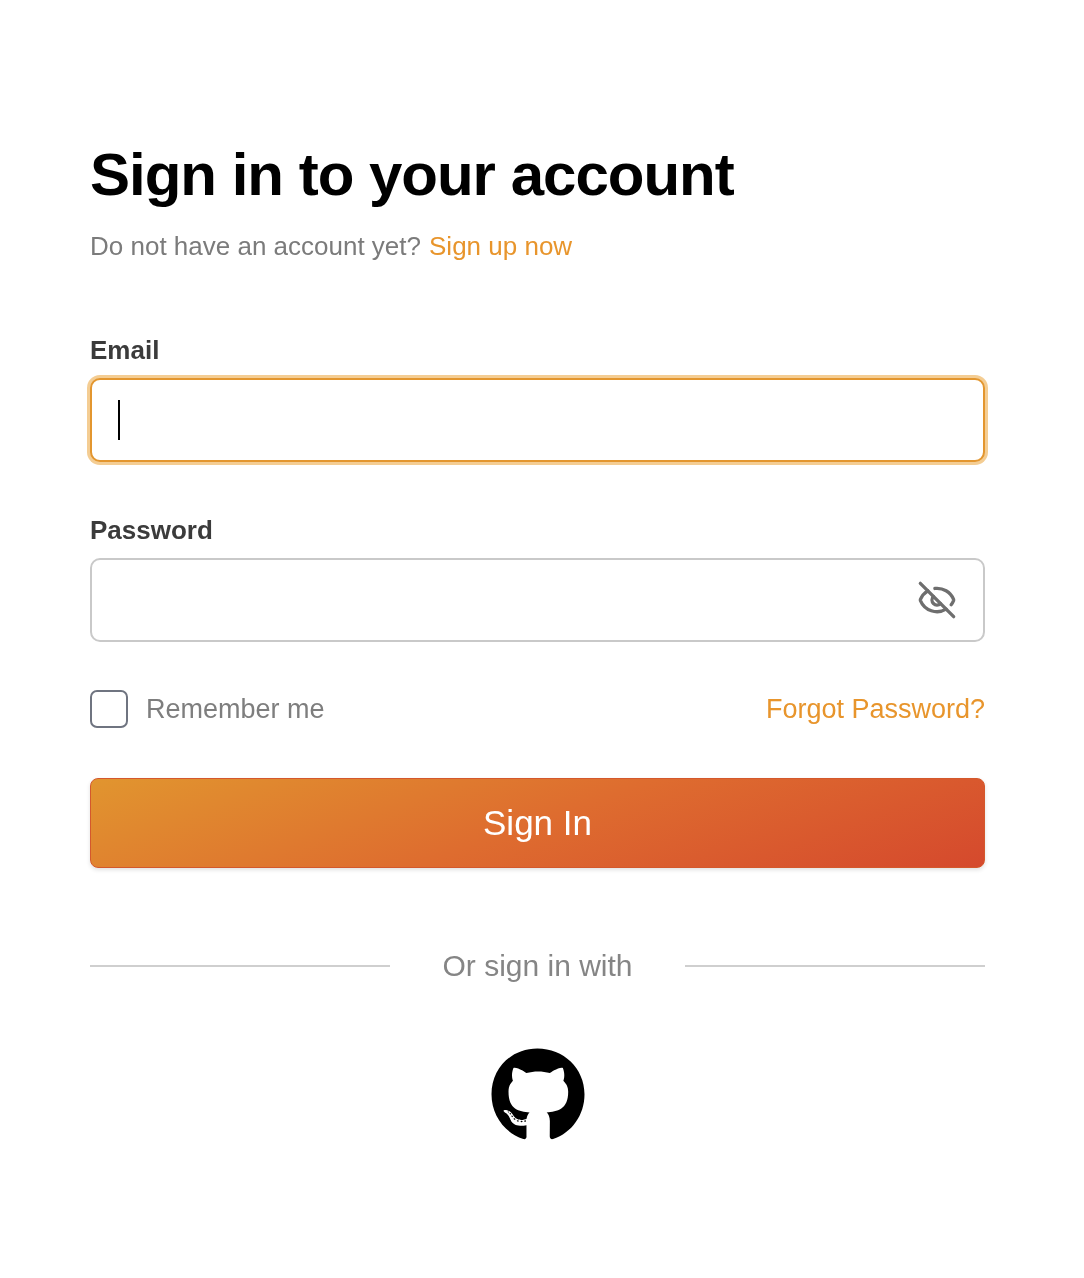 This screenshot has width=1084, height=1278. What do you see at coordinates (537, 600) in the screenshot?
I see `password-field` at bounding box center [537, 600].